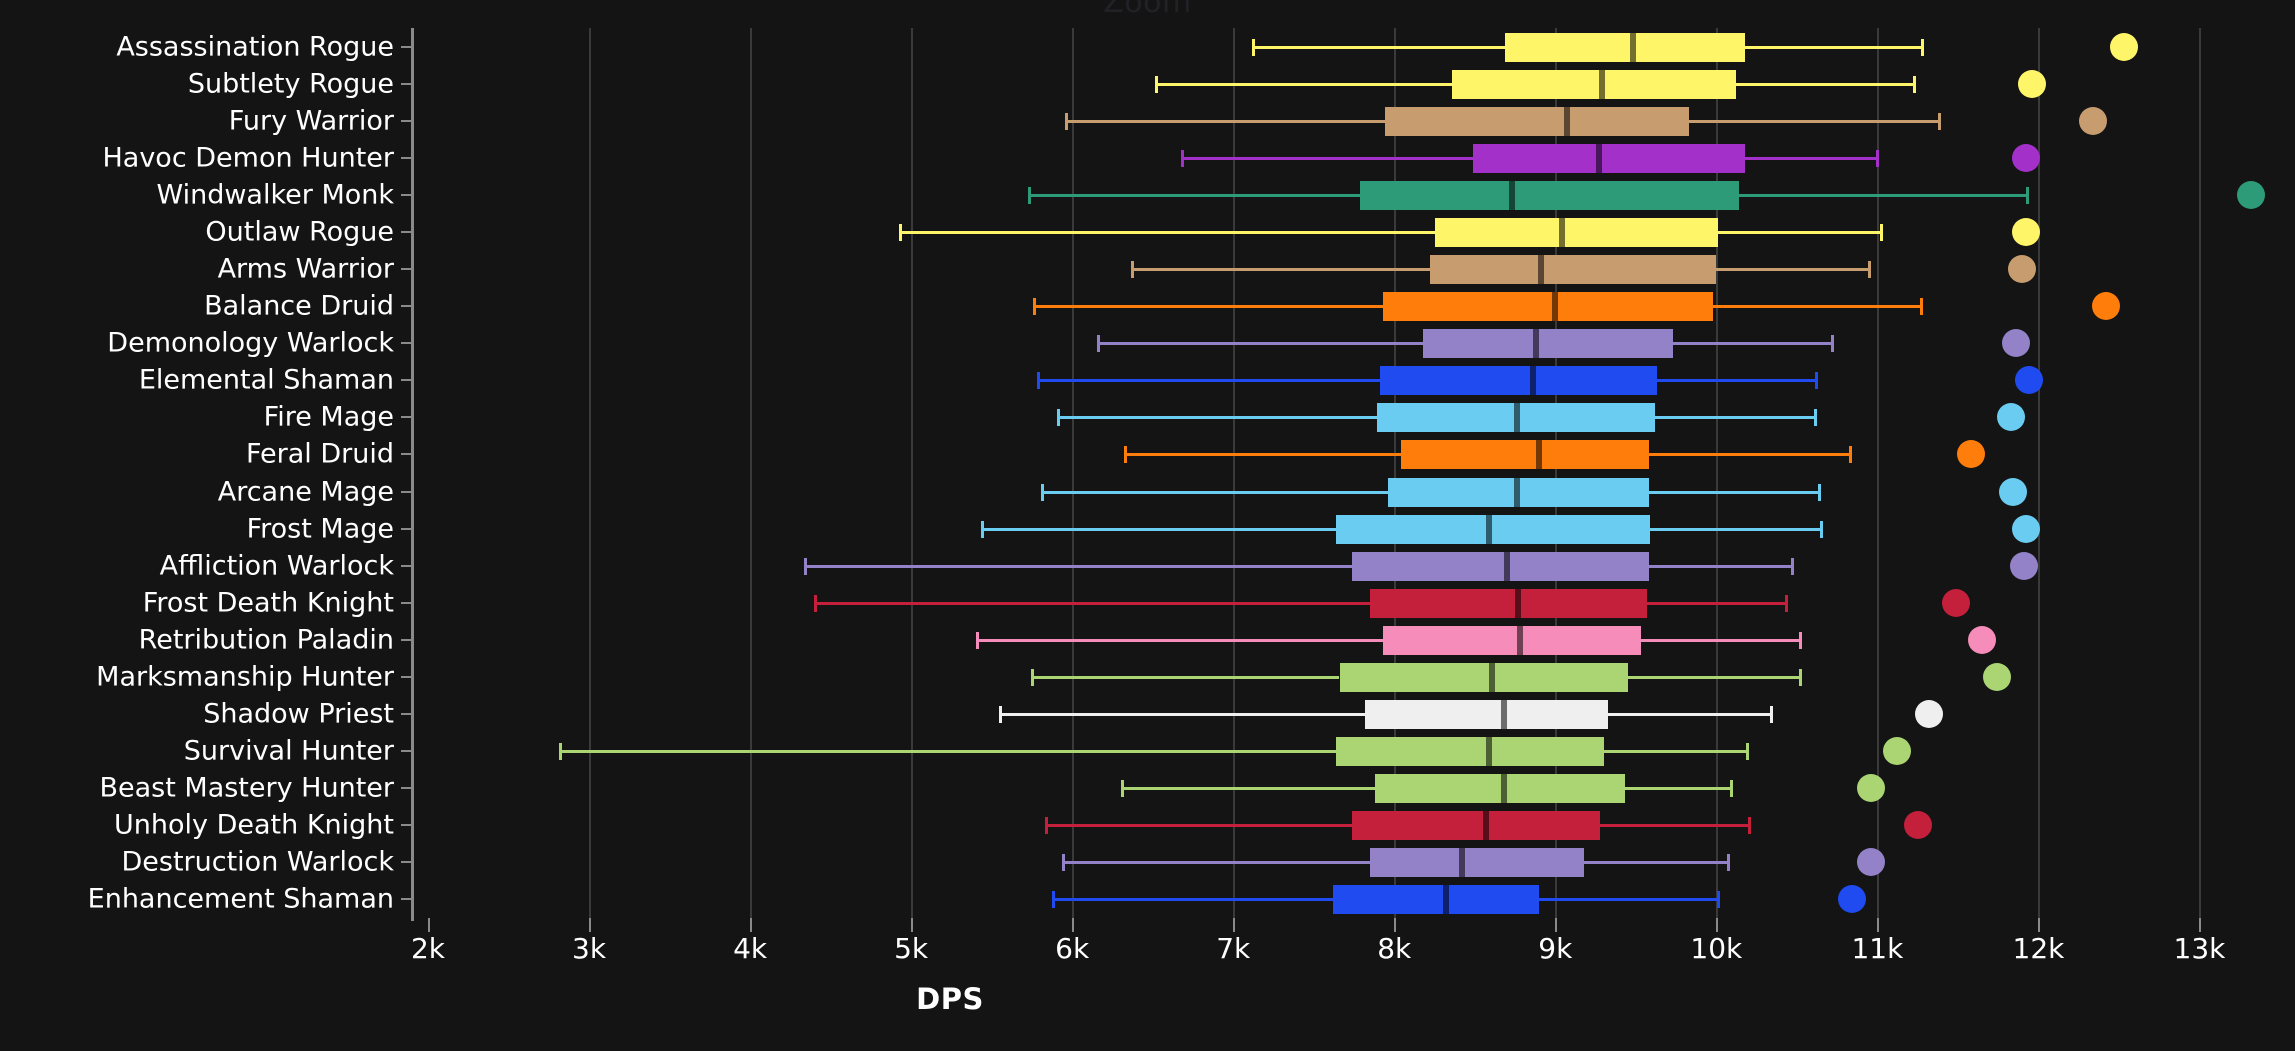  Describe the element at coordinates (2199, 948) in the screenshot. I see `x-axis-tick-label: 13k` at that location.